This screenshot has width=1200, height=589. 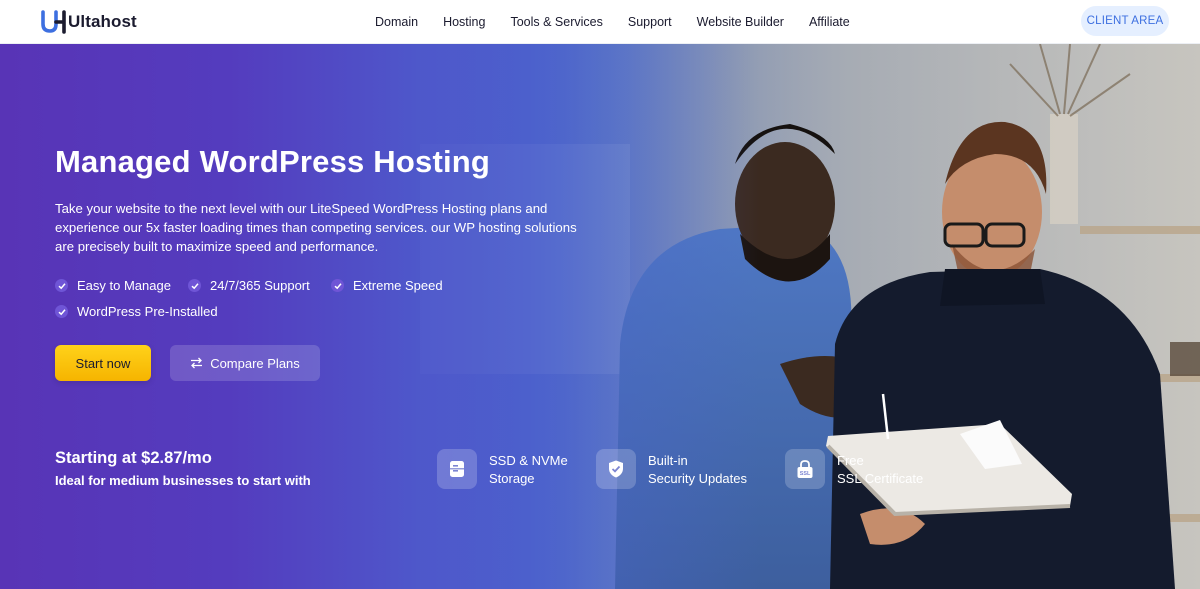 What do you see at coordinates (398, 285) in the screenshot?
I see `feature-label: Extreme Speed` at bounding box center [398, 285].